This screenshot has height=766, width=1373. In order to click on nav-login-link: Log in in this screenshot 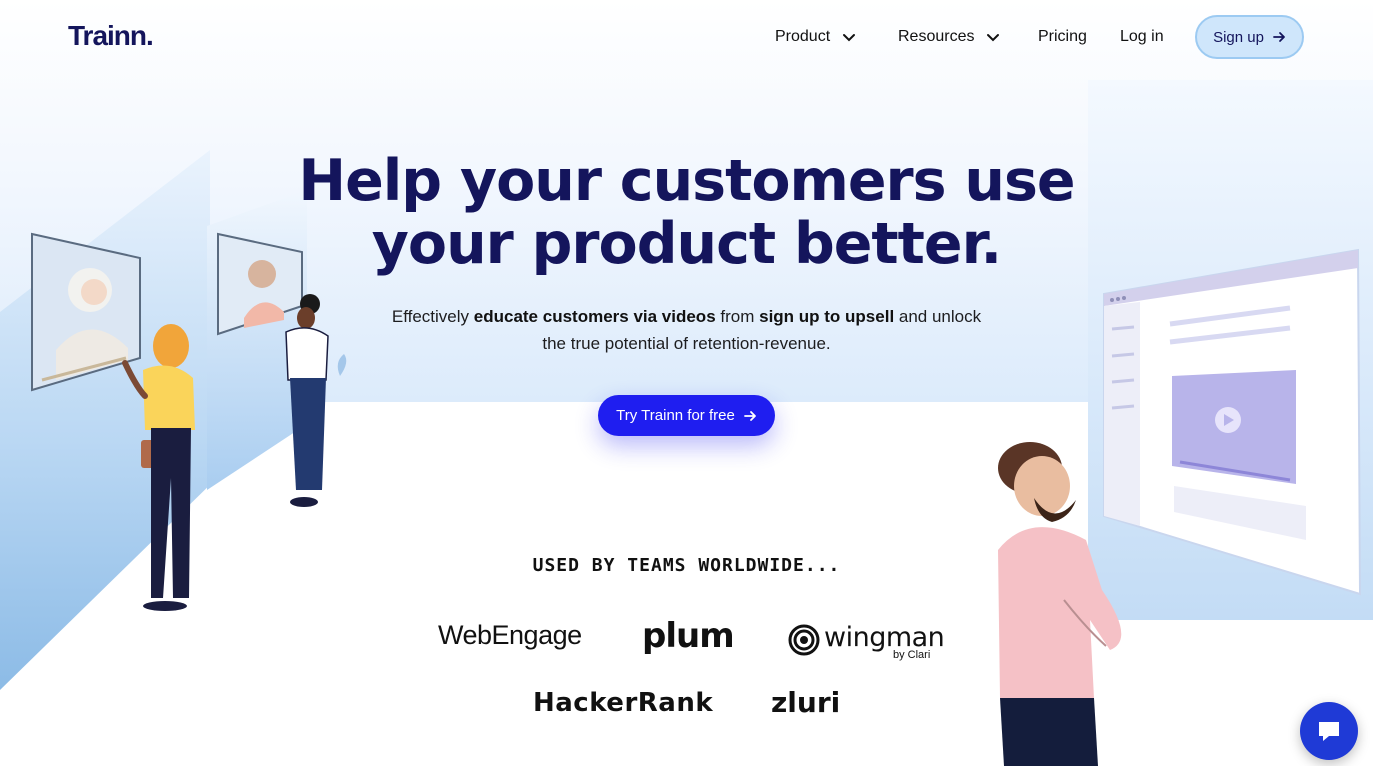, I will do `click(1142, 37)`.